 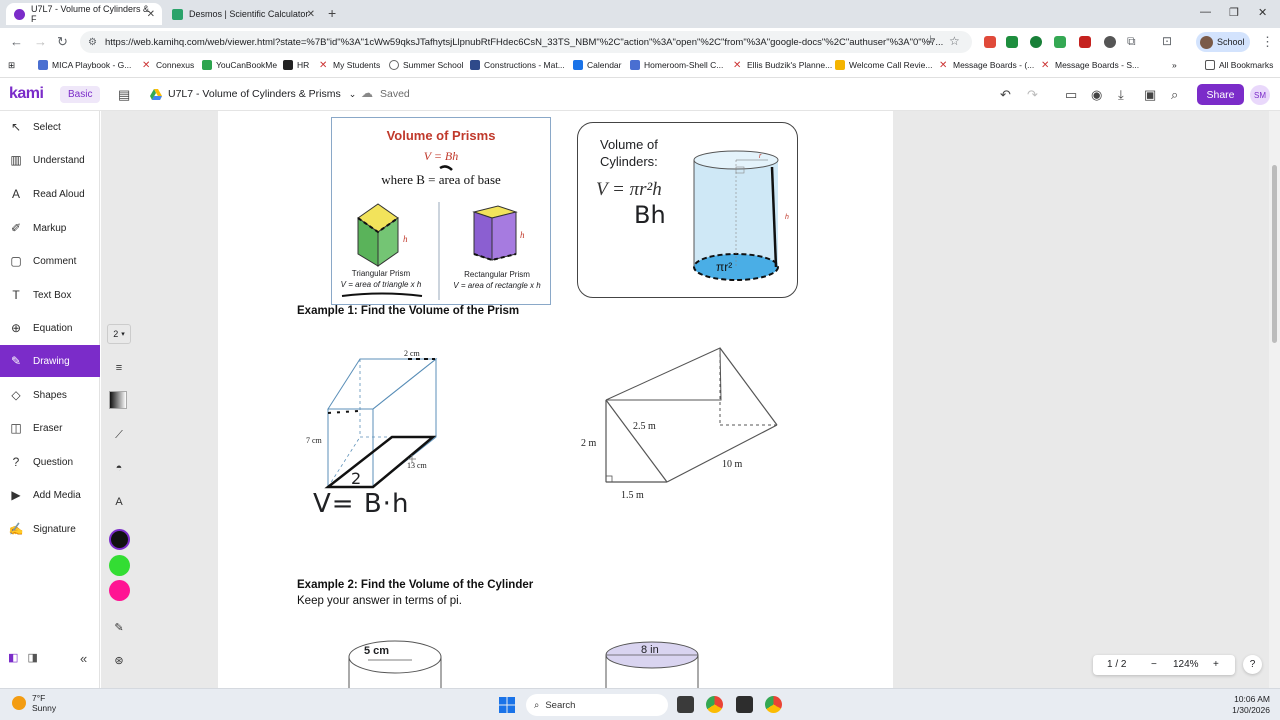 What do you see at coordinates (40, 41) in the screenshot?
I see `forward-icon: →` at bounding box center [40, 41].